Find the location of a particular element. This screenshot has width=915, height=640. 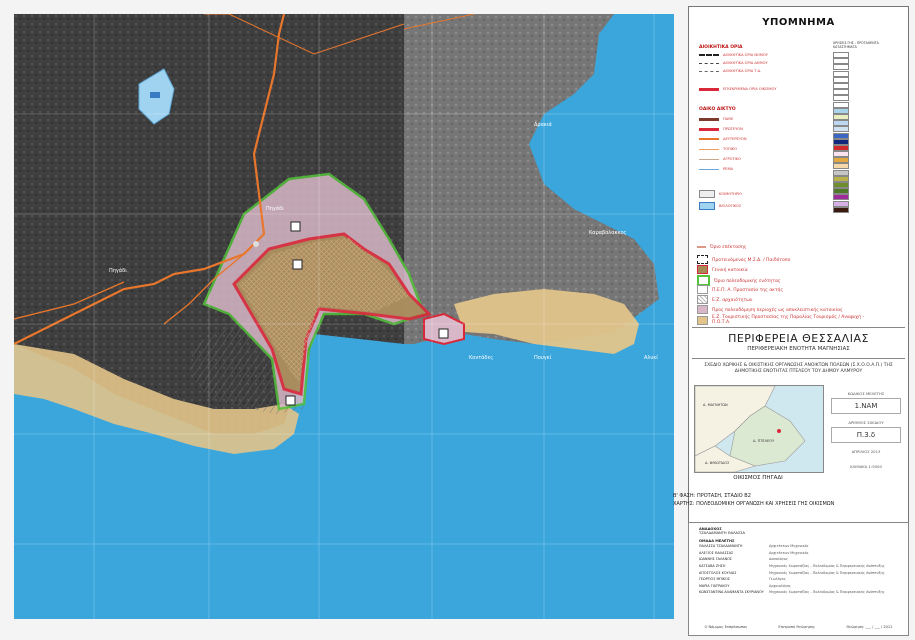

legend-road-5: ΑΓΡΟΤΙΚΟ is located at coordinates (720, 160).